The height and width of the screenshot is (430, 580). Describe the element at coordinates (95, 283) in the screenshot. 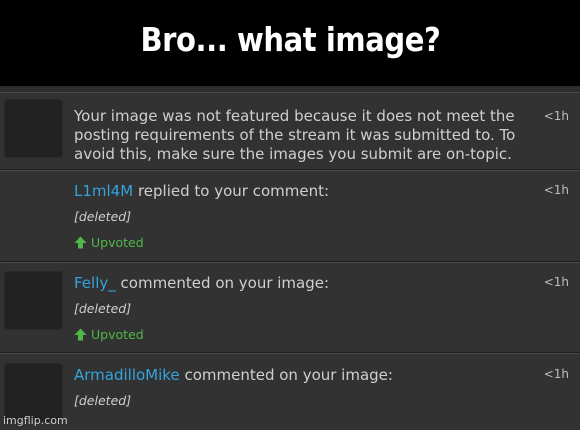

I see `username-link: Felly_` at that location.